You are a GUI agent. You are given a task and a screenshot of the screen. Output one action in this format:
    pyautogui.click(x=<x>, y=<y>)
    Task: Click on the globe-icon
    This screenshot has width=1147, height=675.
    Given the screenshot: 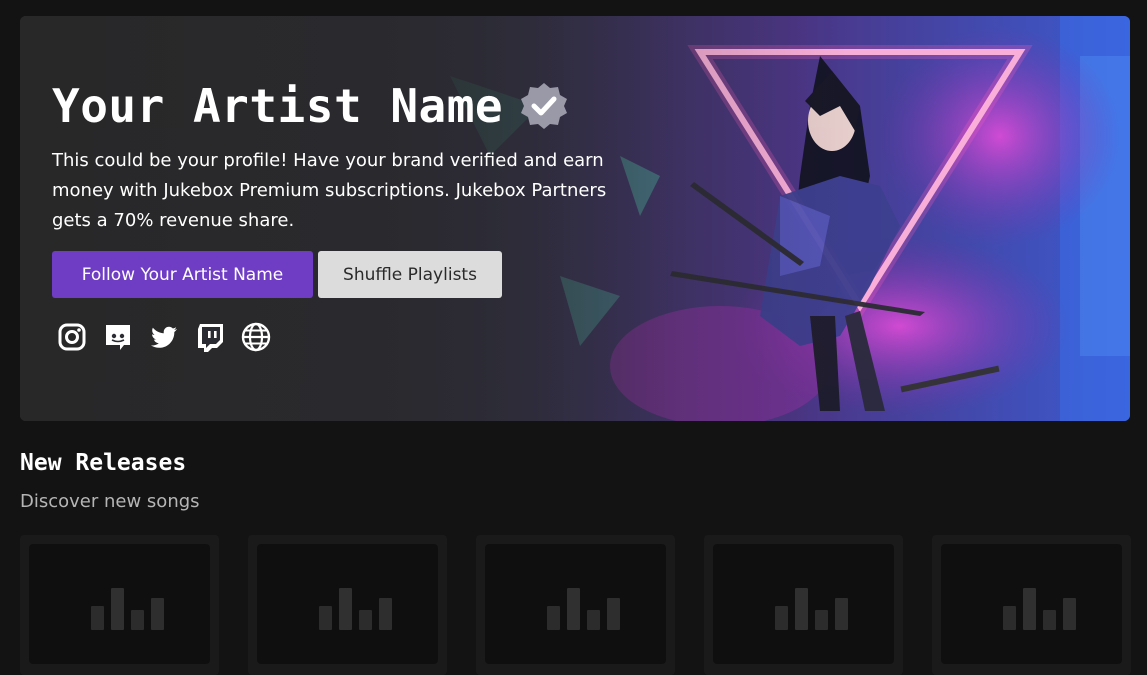 What is the action you would take?
    pyautogui.click(x=256, y=337)
    